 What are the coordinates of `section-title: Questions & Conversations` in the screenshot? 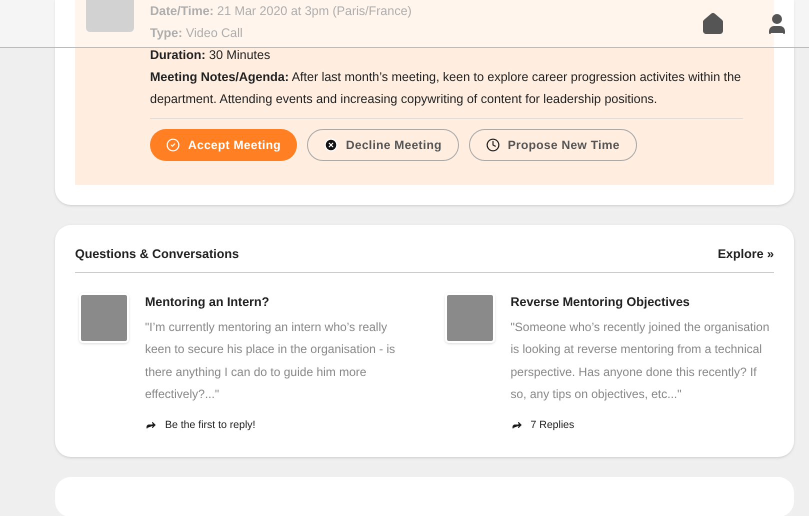 It's located at (157, 254).